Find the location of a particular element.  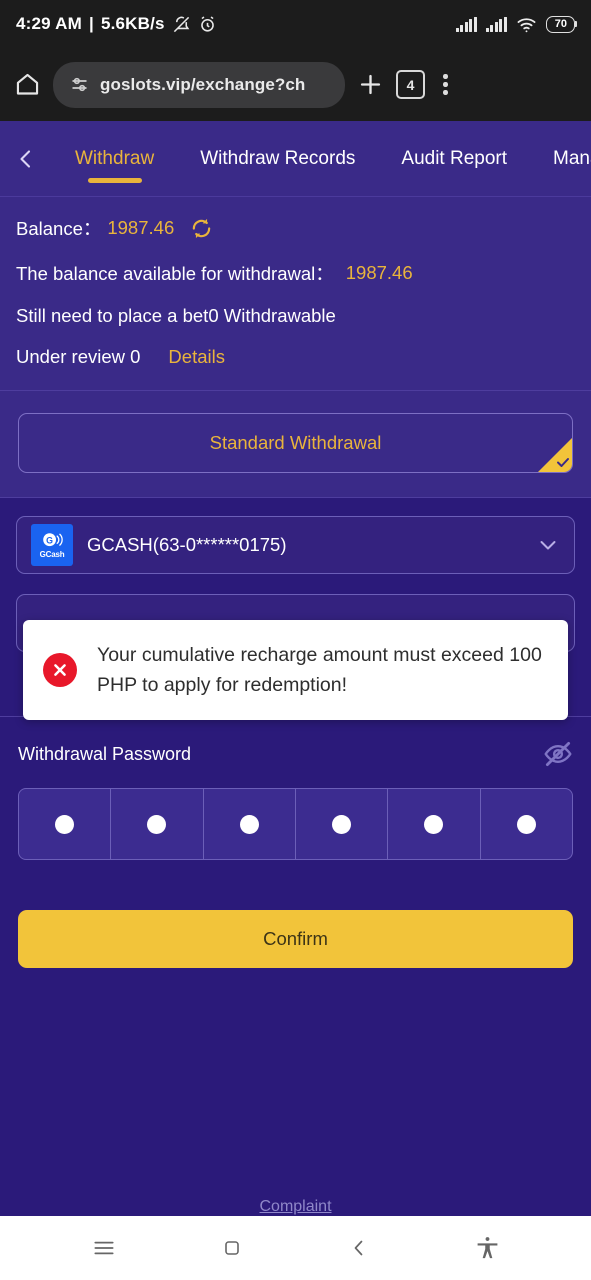

site-settings-icon is located at coordinates (79, 84).